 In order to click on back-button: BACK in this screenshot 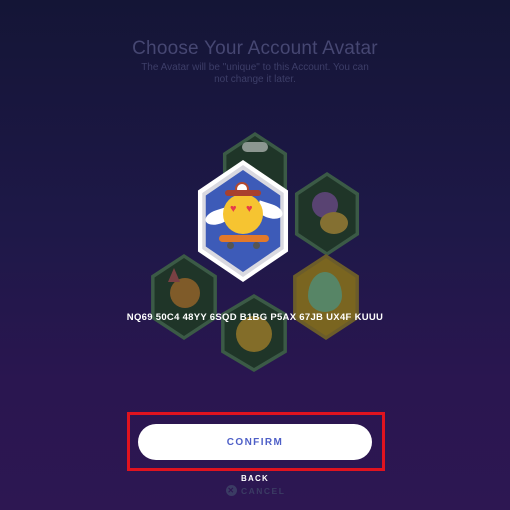, I will do `click(255, 478)`.